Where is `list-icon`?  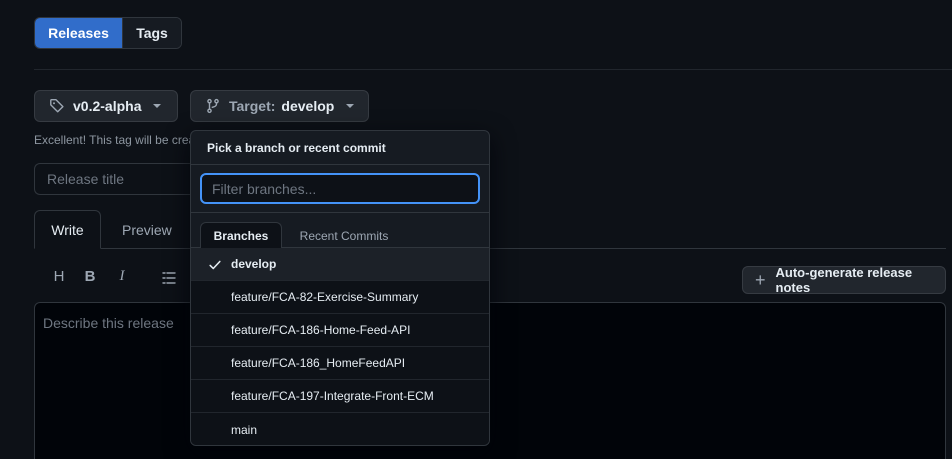
list-icon is located at coordinates (169, 279).